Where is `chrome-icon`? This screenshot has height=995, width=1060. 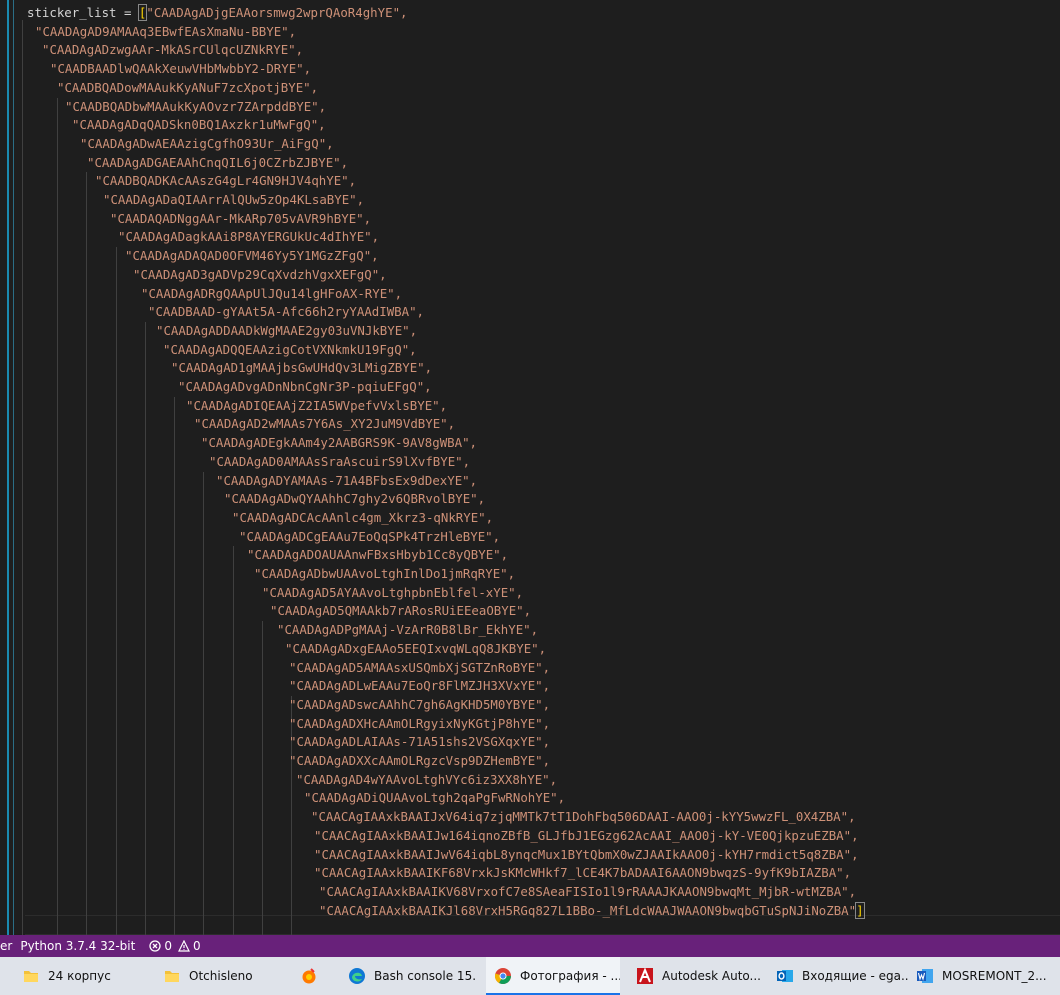 chrome-icon is located at coordinates (502, 976).